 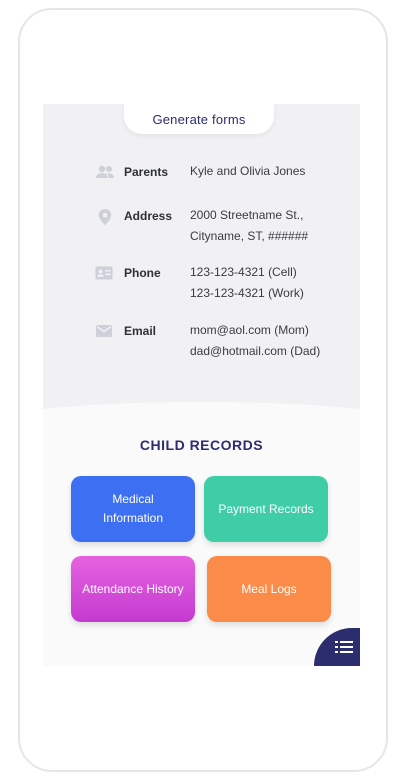 I want to click on parents-label: Parents, so click(x=146, y=172).